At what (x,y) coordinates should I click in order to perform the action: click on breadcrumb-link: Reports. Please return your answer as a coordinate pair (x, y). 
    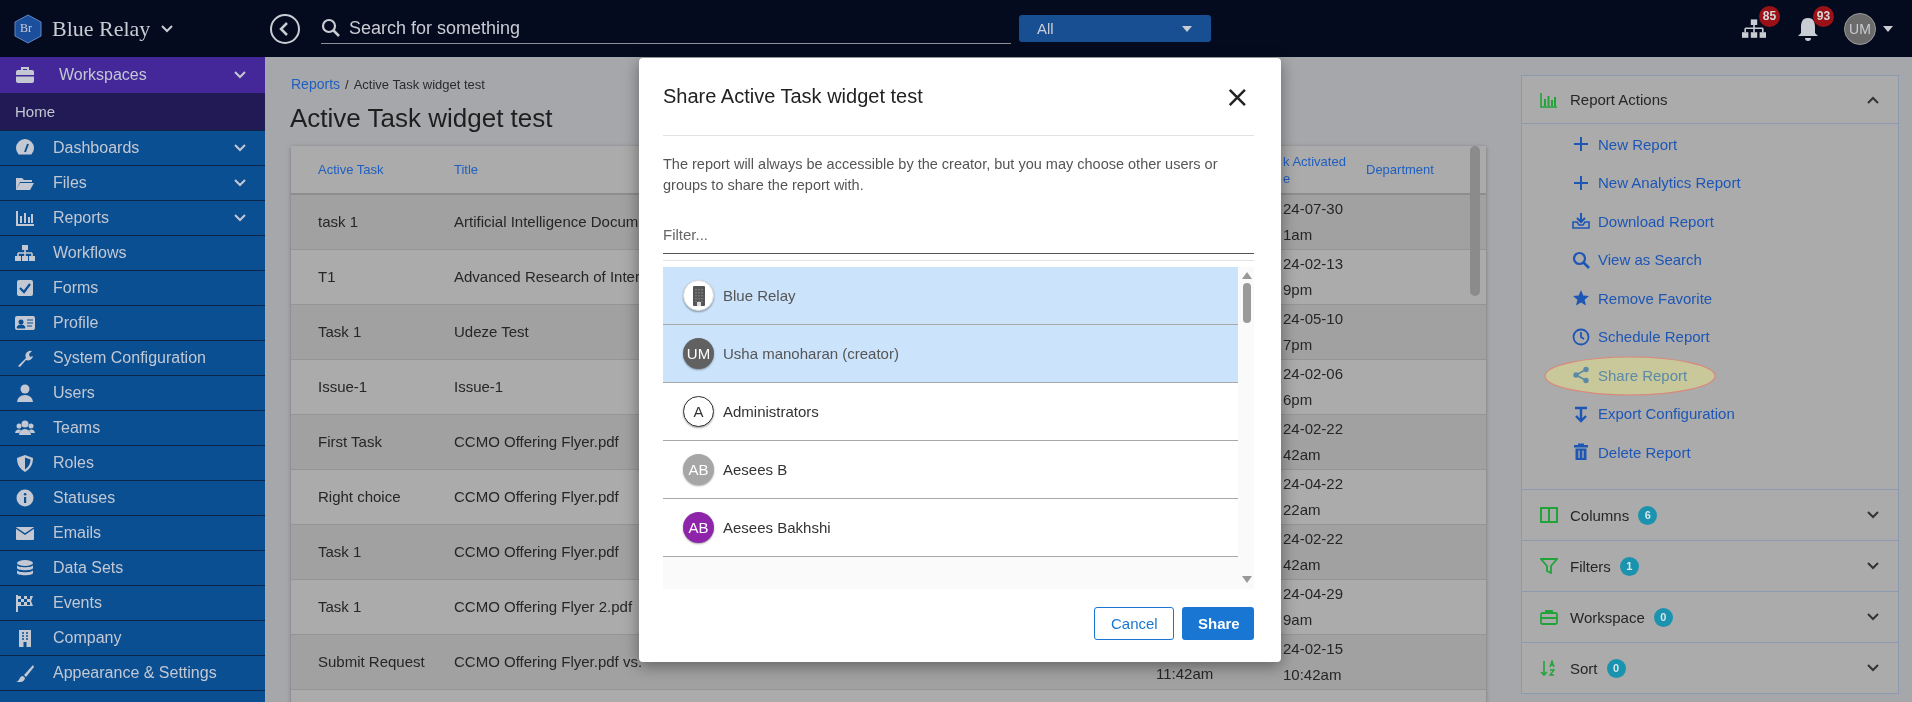
    Looking at the image, I should click on (316, 84).